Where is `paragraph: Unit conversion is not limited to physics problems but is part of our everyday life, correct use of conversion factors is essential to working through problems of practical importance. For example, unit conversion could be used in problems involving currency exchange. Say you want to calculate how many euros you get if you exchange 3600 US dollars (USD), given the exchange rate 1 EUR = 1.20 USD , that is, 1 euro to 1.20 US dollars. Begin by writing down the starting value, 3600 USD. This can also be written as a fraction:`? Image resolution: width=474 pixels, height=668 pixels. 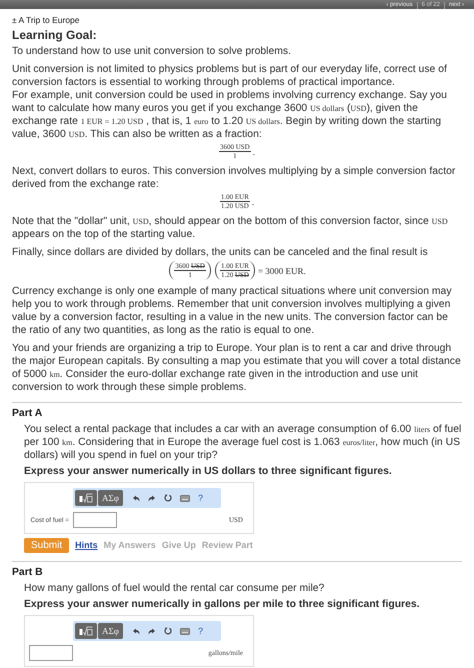 paragraph: Unit conversion is not limited to physics problems but is part of our everyday life, correct use of conversion factors is essential to working through problems of practical importance. For example, unit conversion could be used in problems involving currency exchange. Say you want to calculate how many euros you get if you exchange 3600 US dollars (USD), given the exchange rate 1 EUR = 1.20 USD , that is, 1 euro to 1.20 US dollars. Begin by writing down the starting value, 3600 USD. This can also be written as a fraction: is located at coordinates (230, 102).